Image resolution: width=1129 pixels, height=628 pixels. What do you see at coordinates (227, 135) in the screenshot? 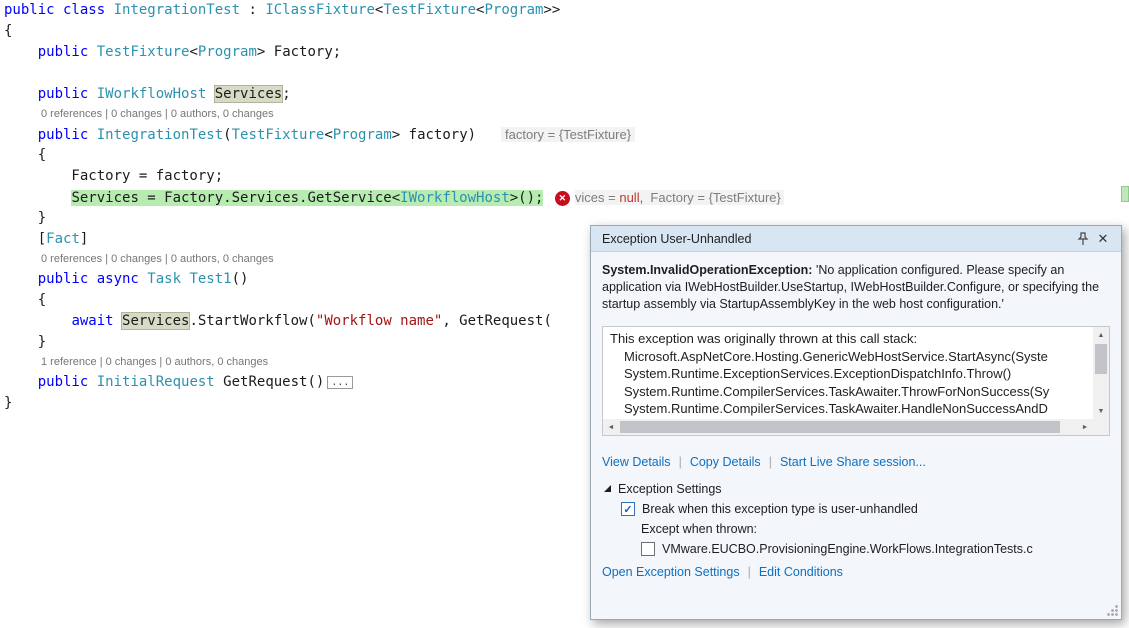
I see `code-token: (` at bounding box center [227, 135].